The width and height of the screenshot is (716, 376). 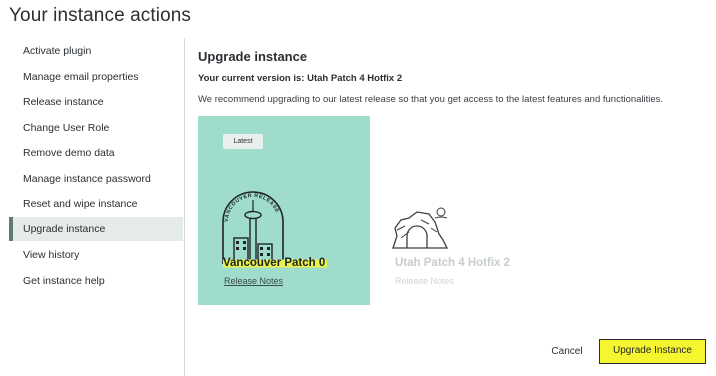 What do you see at coordinates (243, 141) in the screenshot?
I see `latest-badge: Latest` at bounding box center [243, 141].